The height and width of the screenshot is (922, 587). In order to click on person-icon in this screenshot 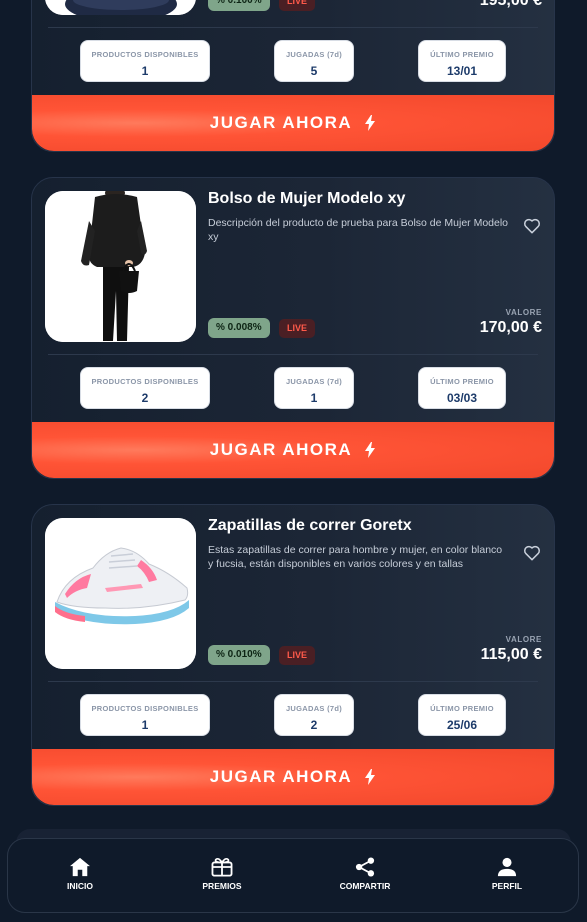, I will do `click(507, 867)`.